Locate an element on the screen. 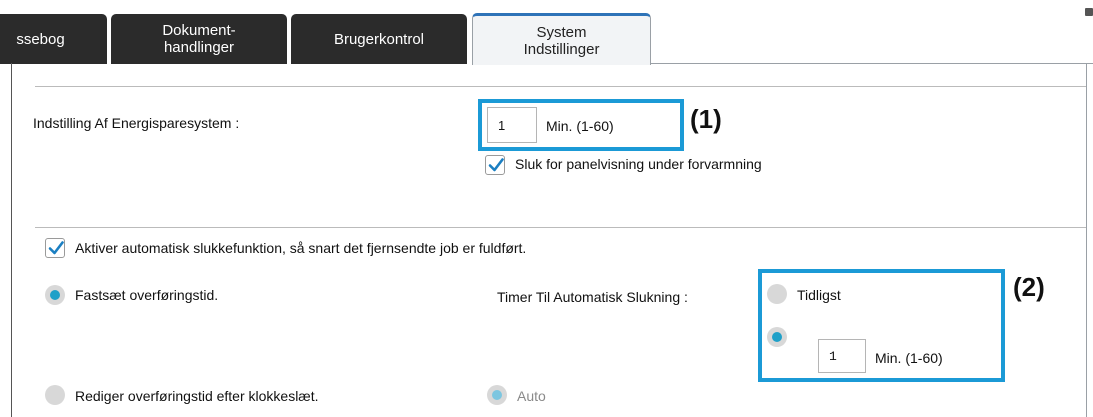  tab-document-operations: Dokument- handlinger is located at coordinates (199, 39).